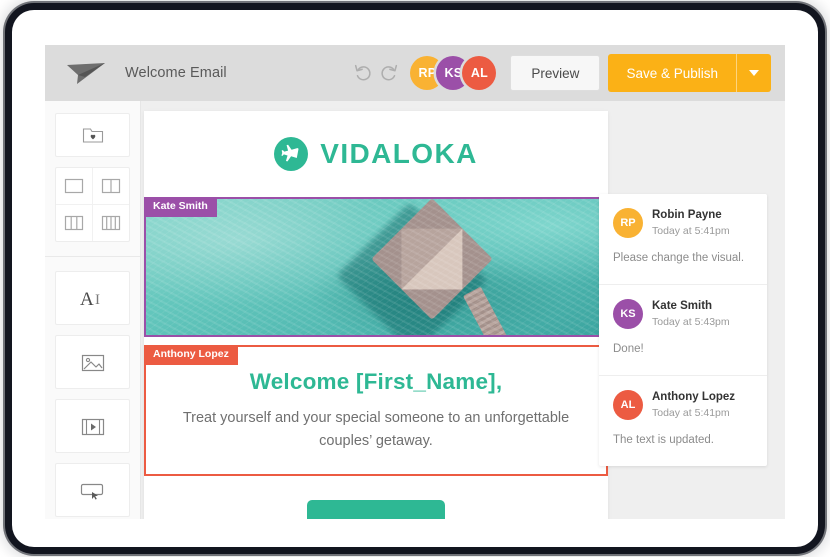 Image resolution: width=830 pixels, height=557 pixels. I want to click on comment-avatar: RP, so click(628, 223).